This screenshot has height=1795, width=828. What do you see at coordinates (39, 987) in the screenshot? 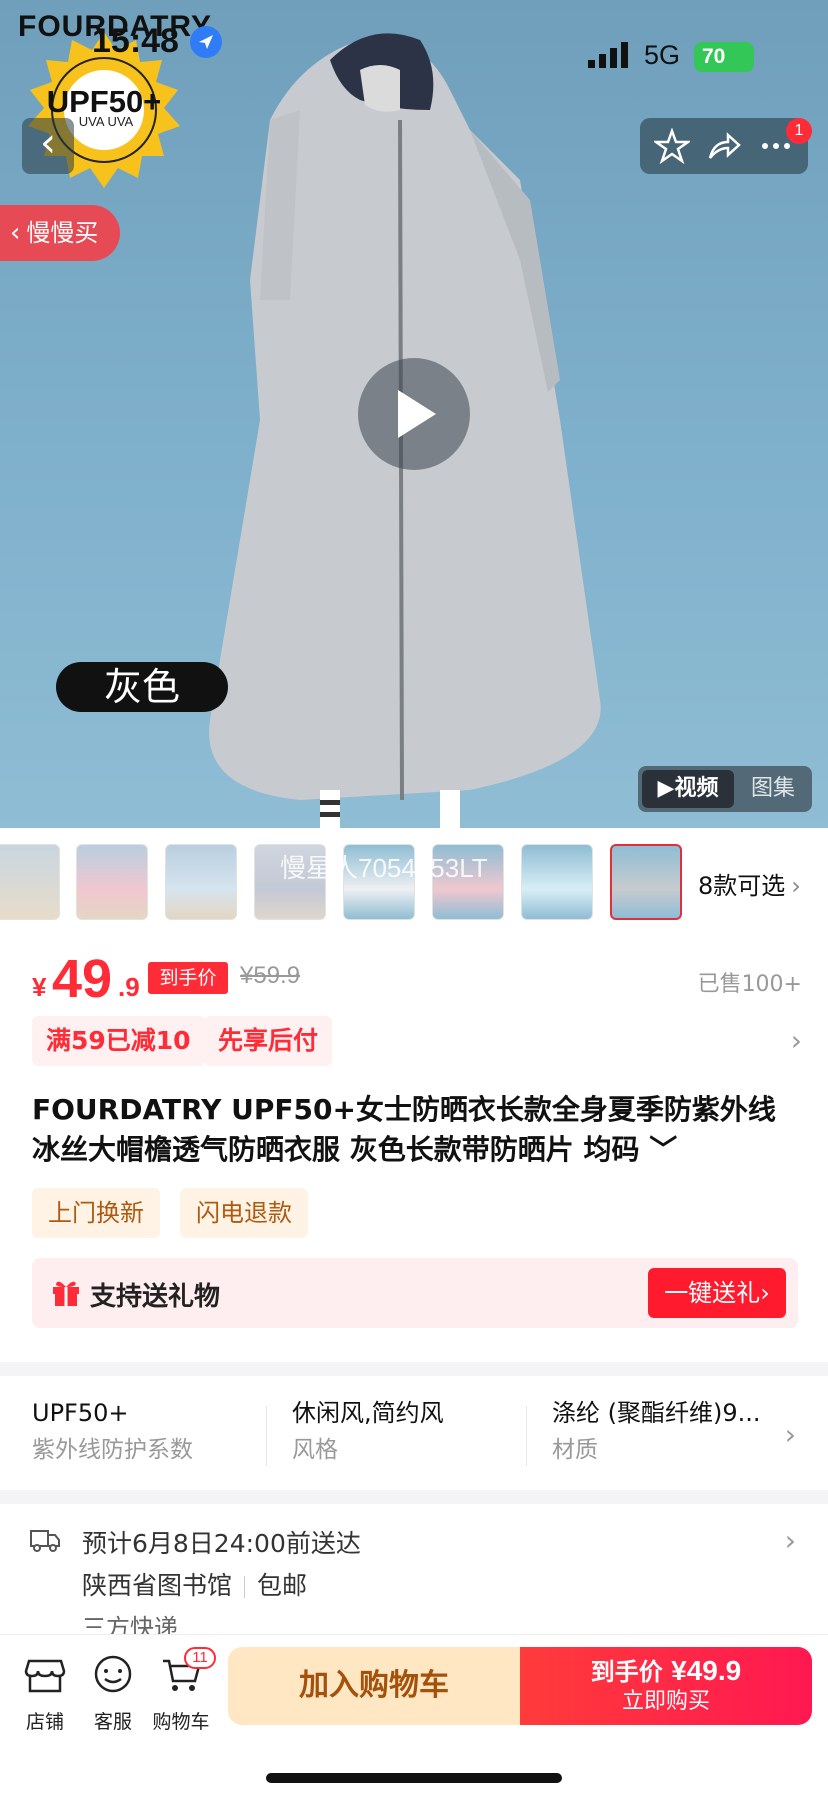
I see `price-currency: ¥` at bounding box center [39, 987].